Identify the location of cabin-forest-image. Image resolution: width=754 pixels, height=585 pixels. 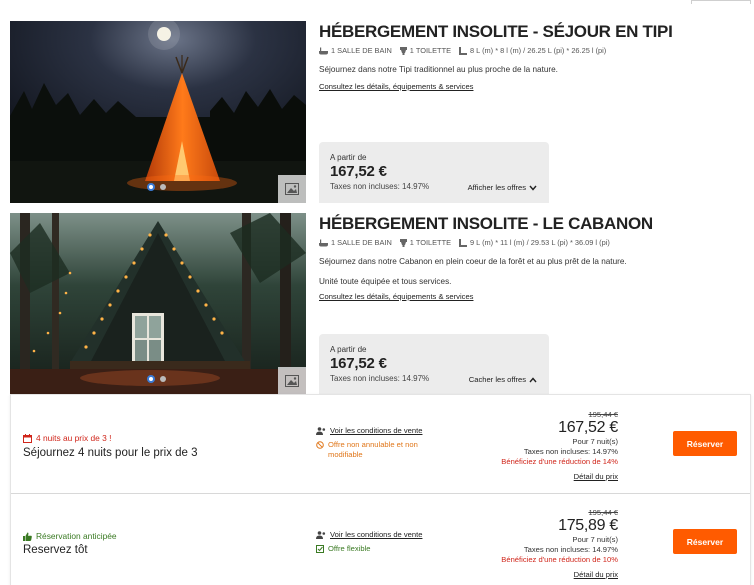
(158, 304).